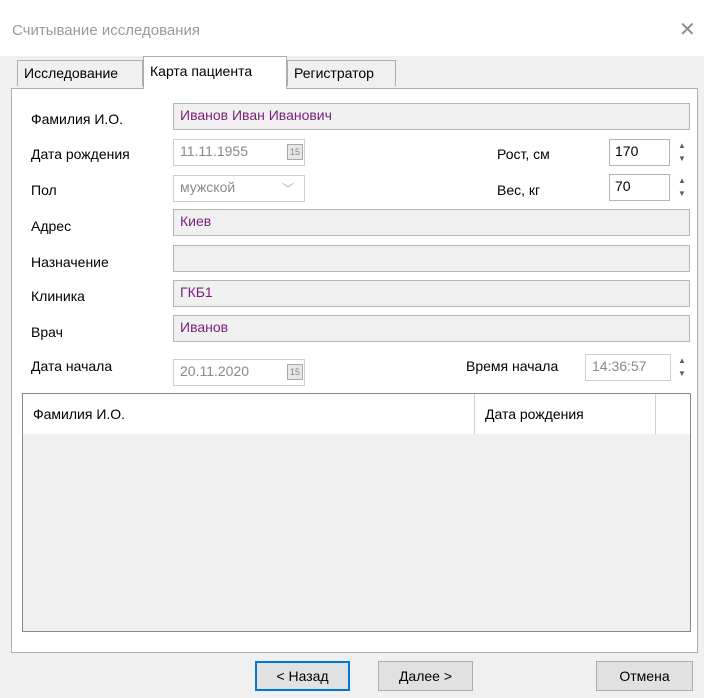  What do you see at coordinates (106, 30) in the screenshot?
I see `window-title: Считывание исследования` at bounding box center [106, 30].